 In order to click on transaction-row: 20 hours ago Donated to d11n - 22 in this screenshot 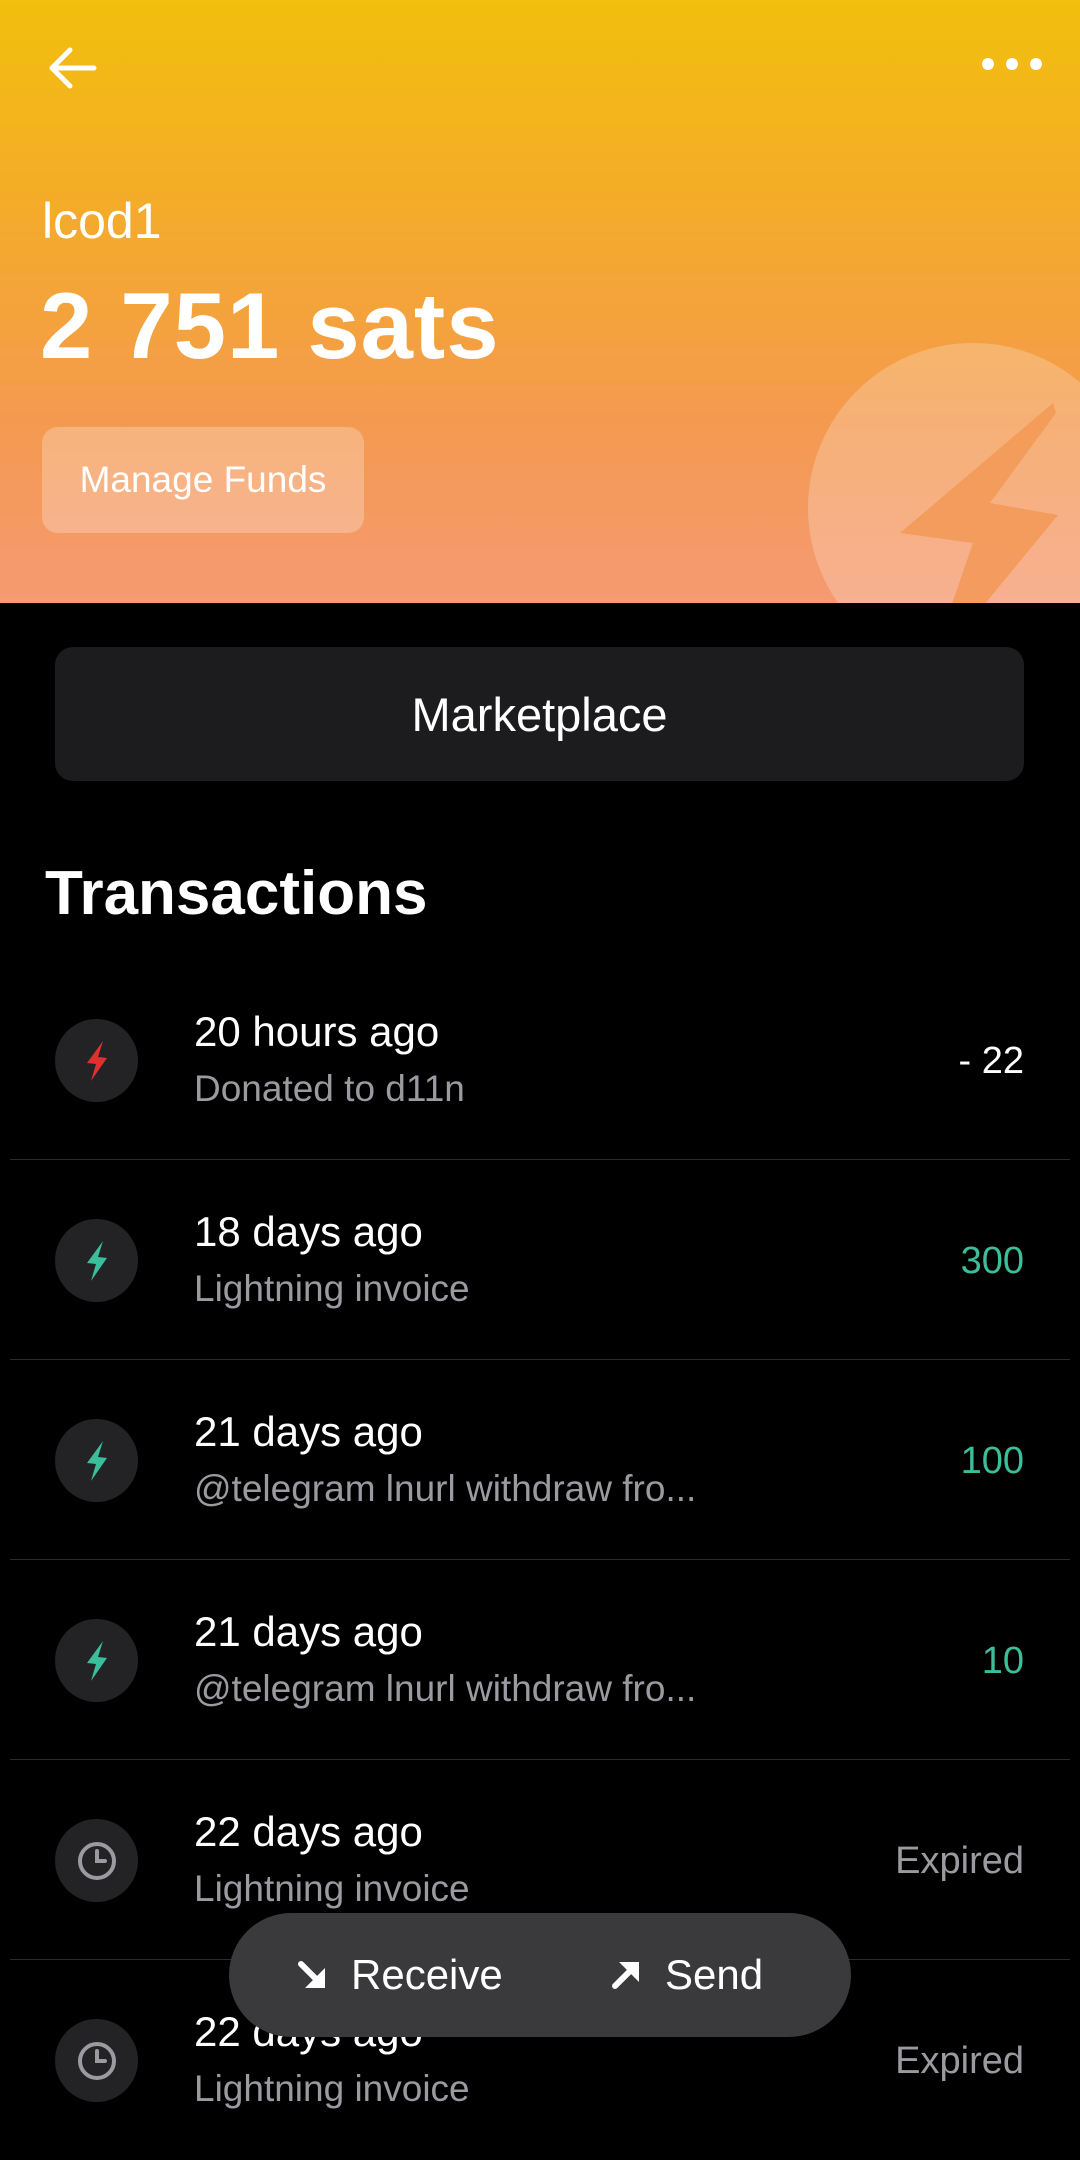, I will do `click(540, 1060)`.